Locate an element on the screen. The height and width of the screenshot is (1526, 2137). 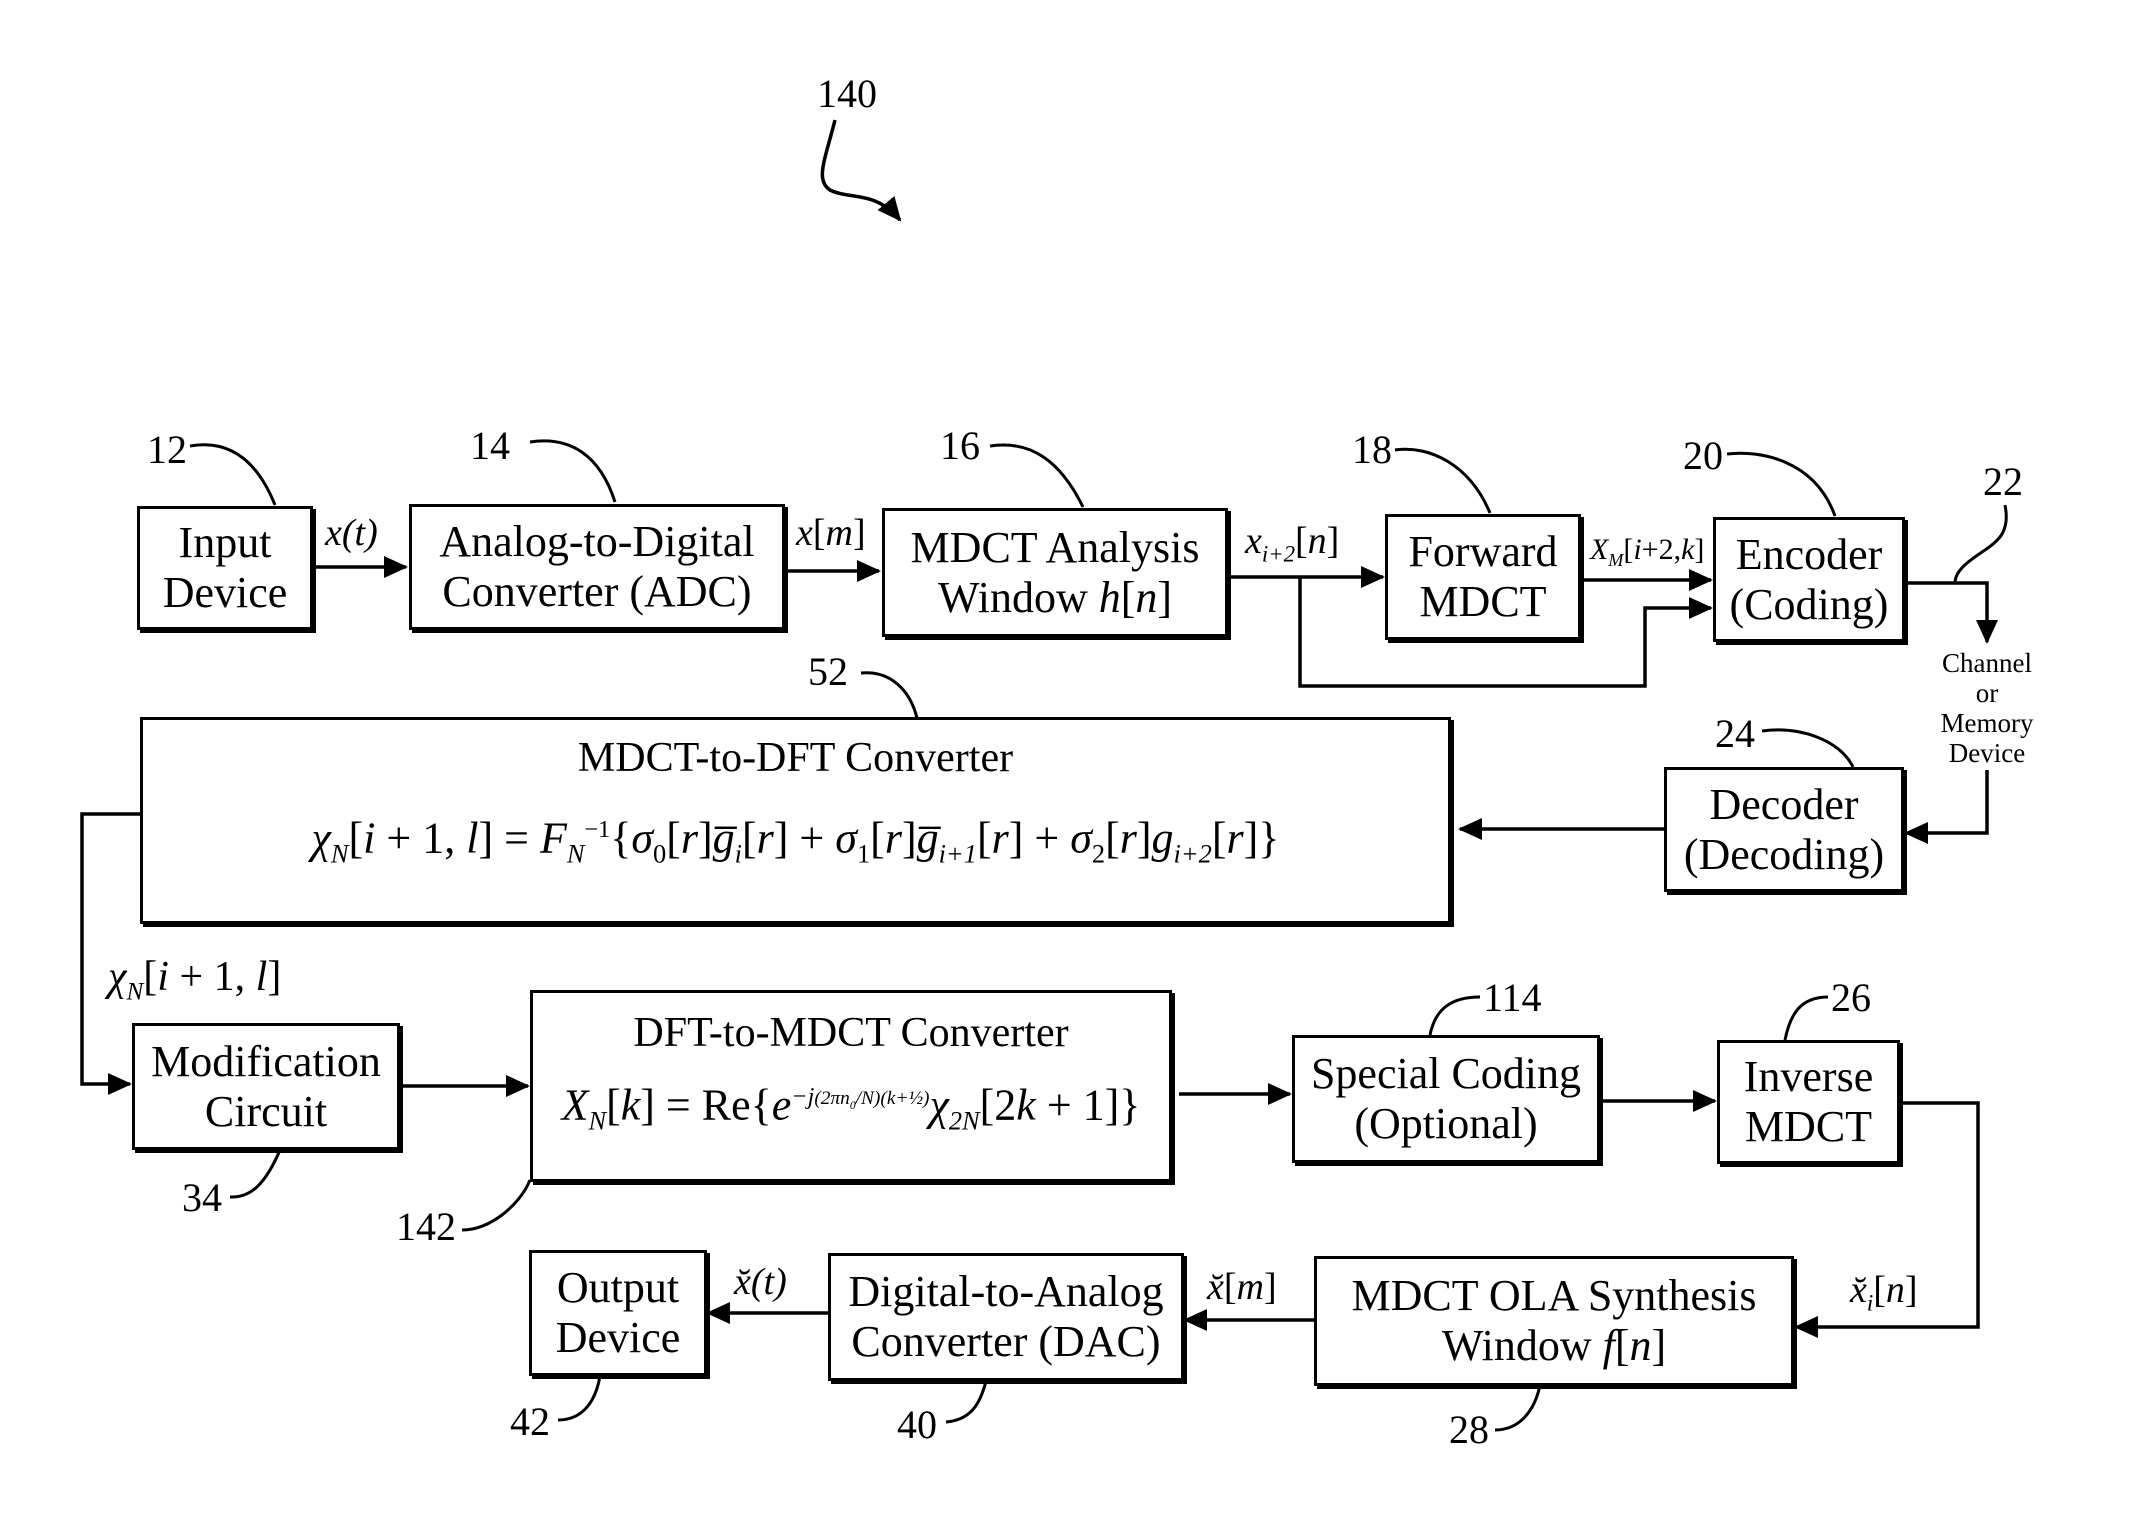
ref-number-20: 20 is located at coordinates (1703, 455).